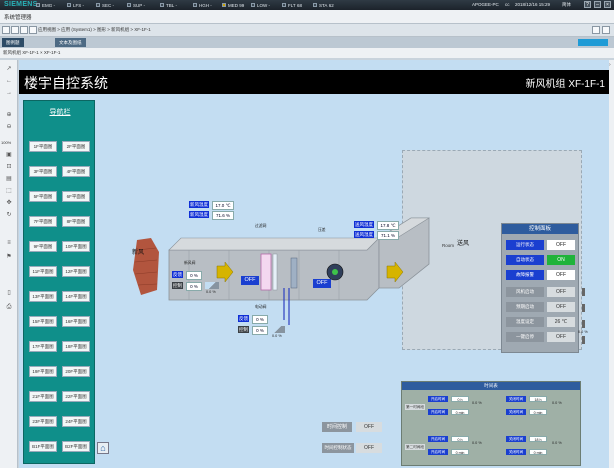 This screenshot has height=468, width=614. I want to click on nav-19f: 19F平面图, so click(43, 371).